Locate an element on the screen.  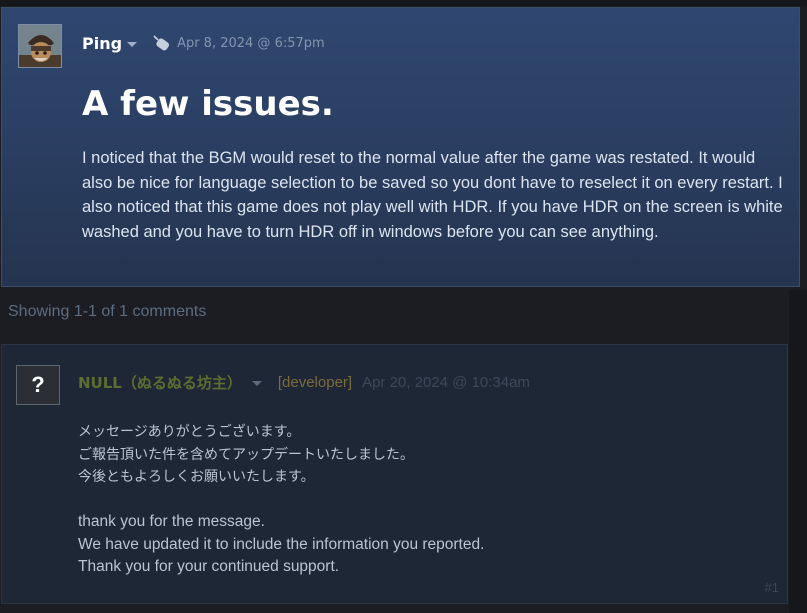
post-header: Ping Apr 8, 2024 @ 6:57pm is located at coordinates (203, 43).